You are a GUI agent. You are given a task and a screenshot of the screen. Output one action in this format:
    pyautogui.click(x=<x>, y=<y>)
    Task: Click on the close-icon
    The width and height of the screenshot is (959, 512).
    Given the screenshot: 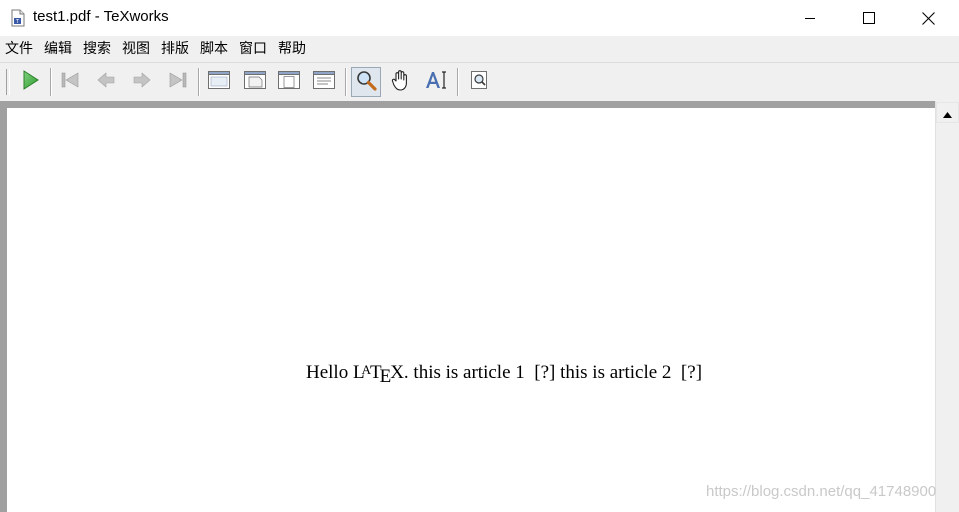 What is the action you would take?
    pyautogui.click(x=928, y=18)
    